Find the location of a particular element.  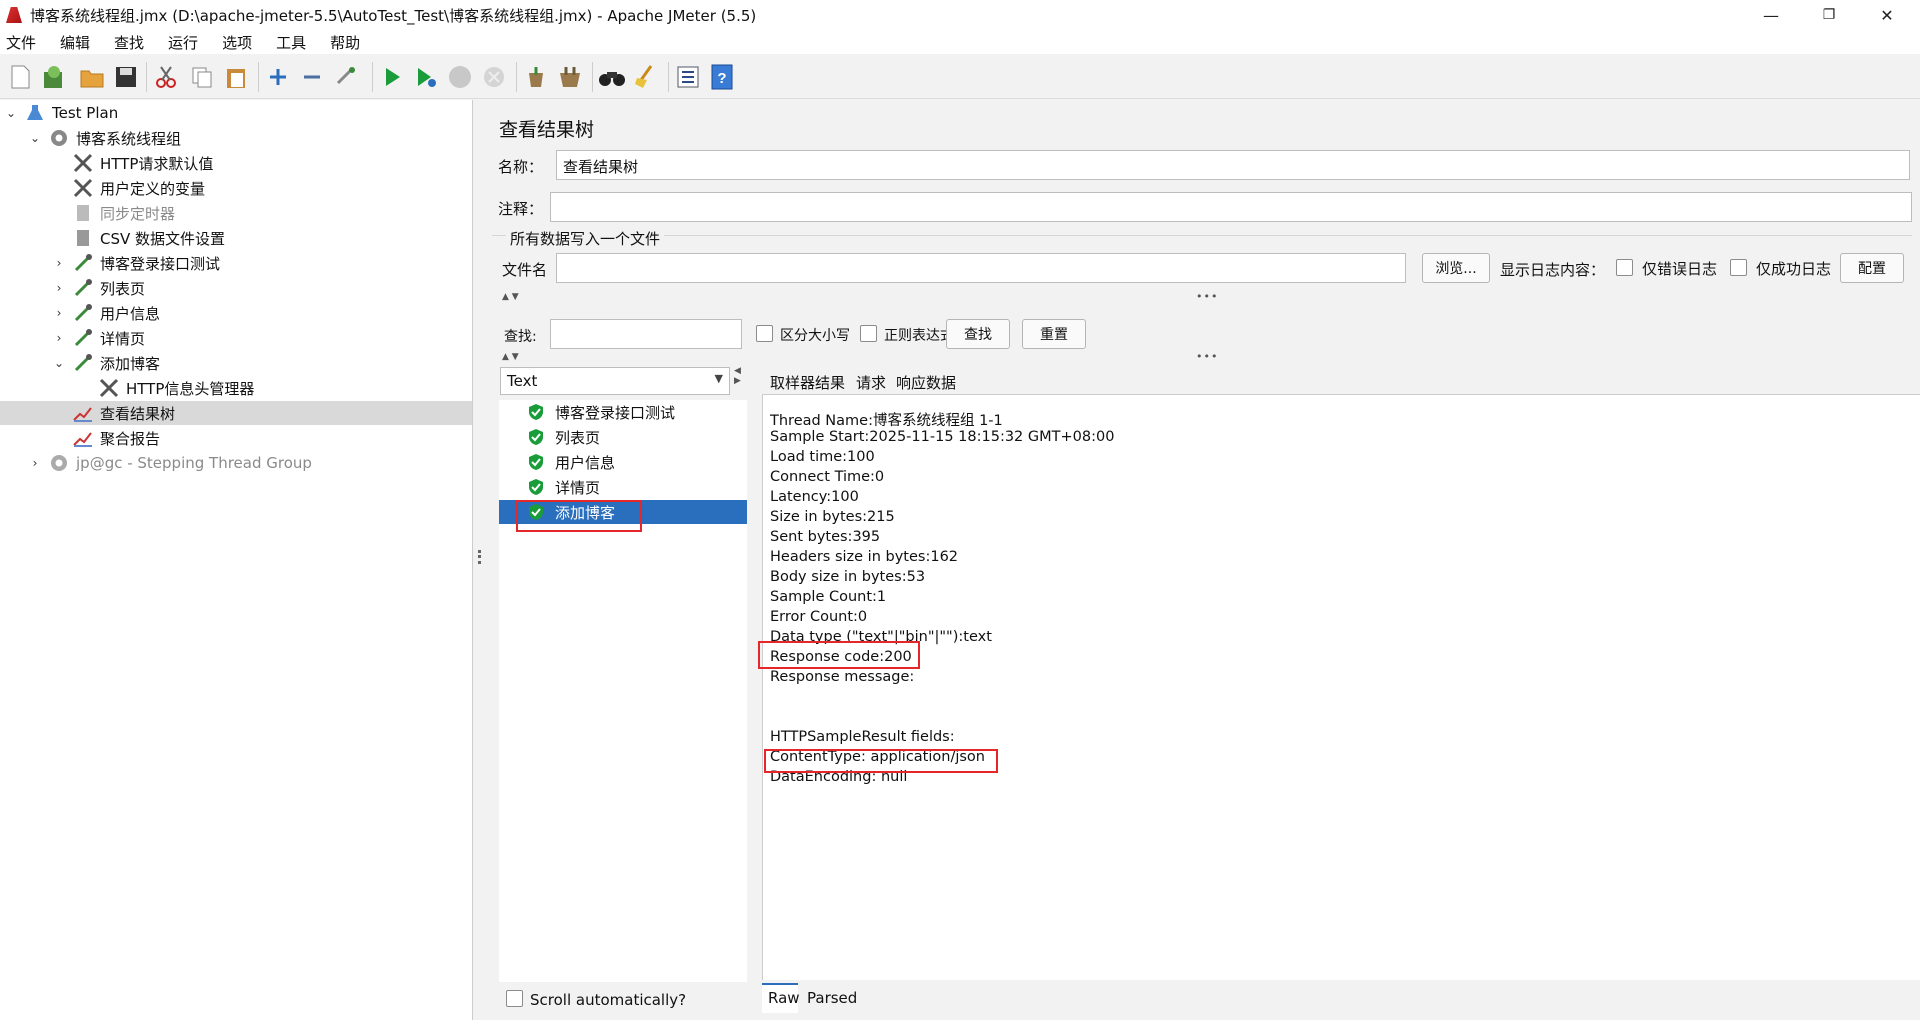

tree-node-test-plan: ⌄ Test Plan is located at coordinates (61, 113).